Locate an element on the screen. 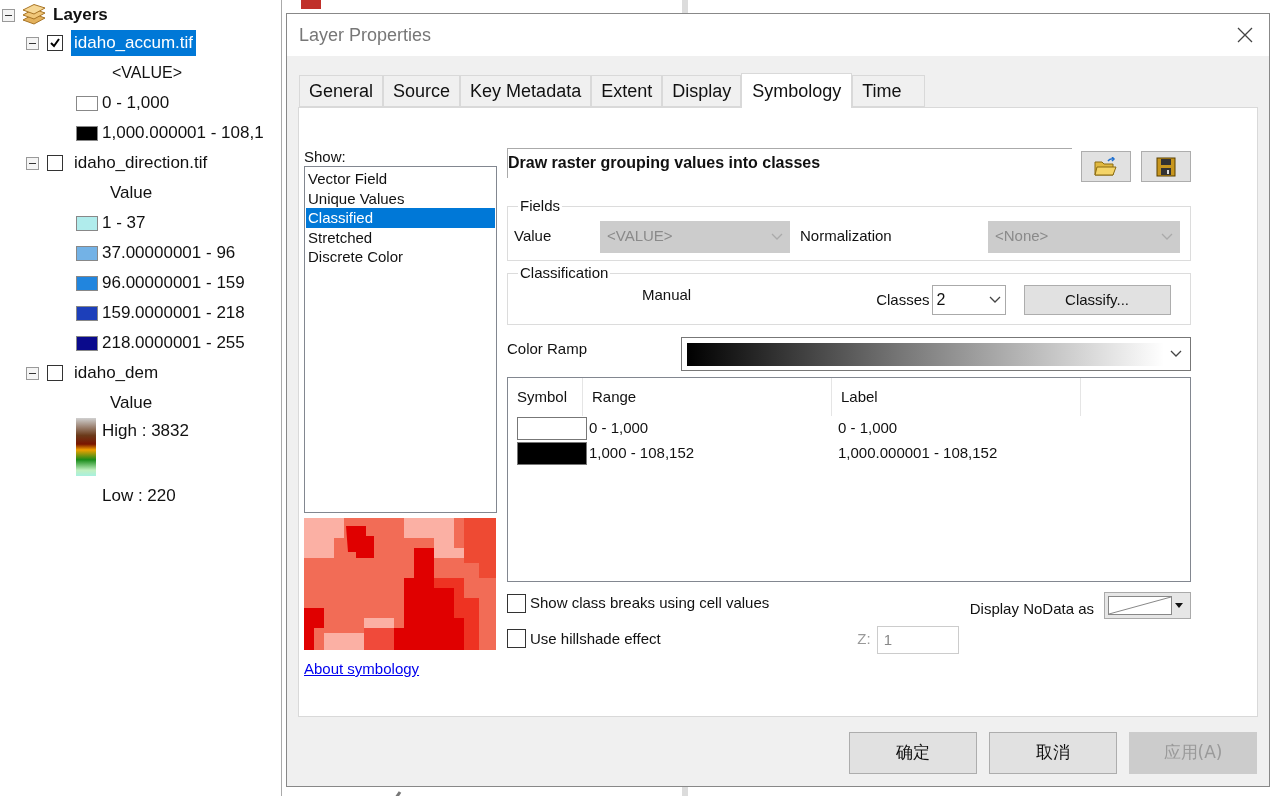 The height and width of the screenshot is (796, 1270). legend-label: 1,000.000001 - 108,1 is located at coordinates (183, 133).